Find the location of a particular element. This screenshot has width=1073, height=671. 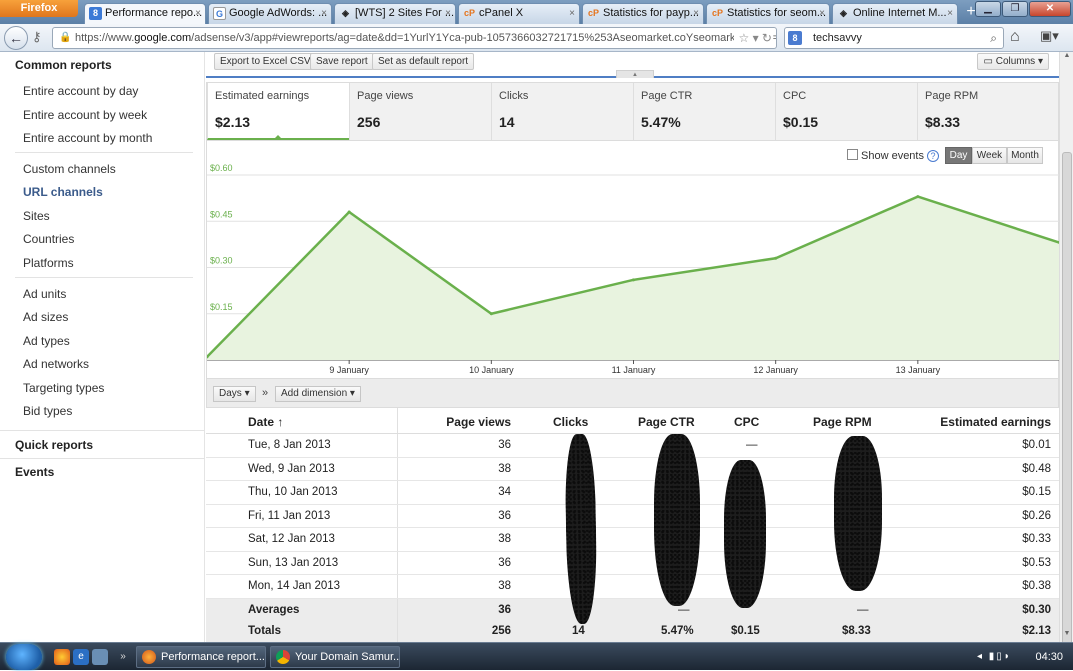

common-reports-heading: Common reports is located at coordinates (63, 65).